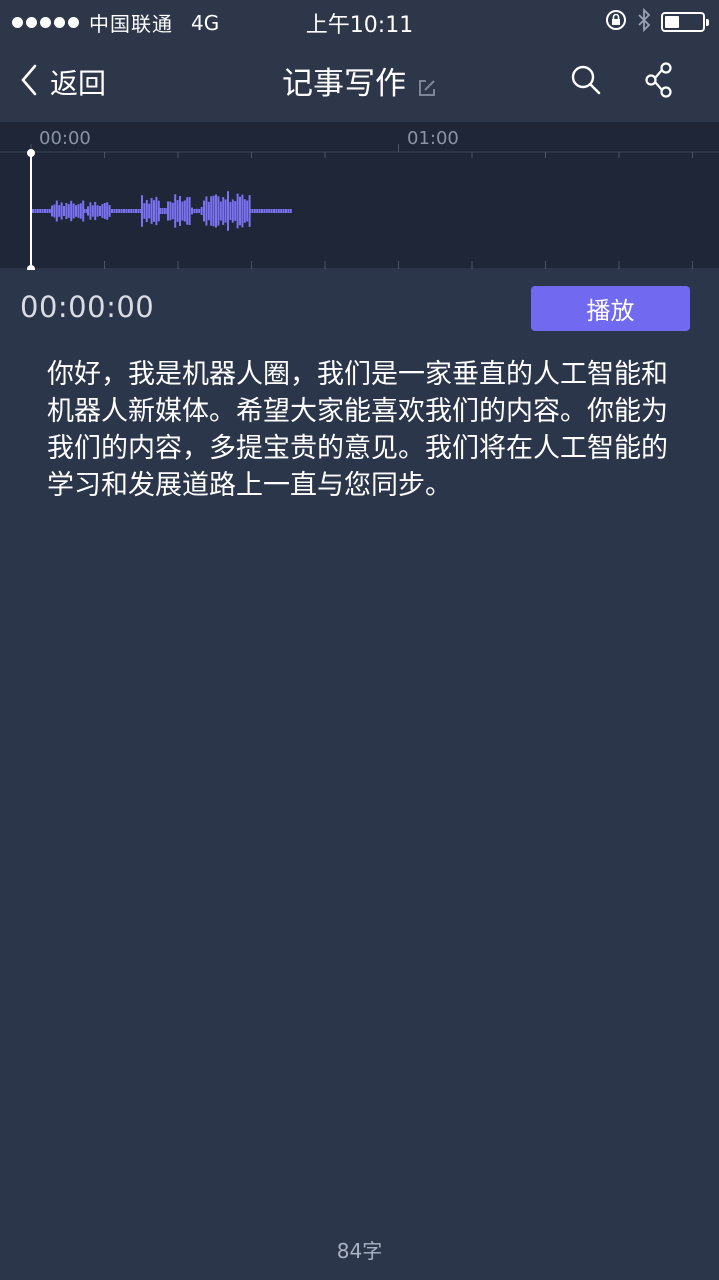  I want to click on title-area: 记事写作, so click(359, 80).